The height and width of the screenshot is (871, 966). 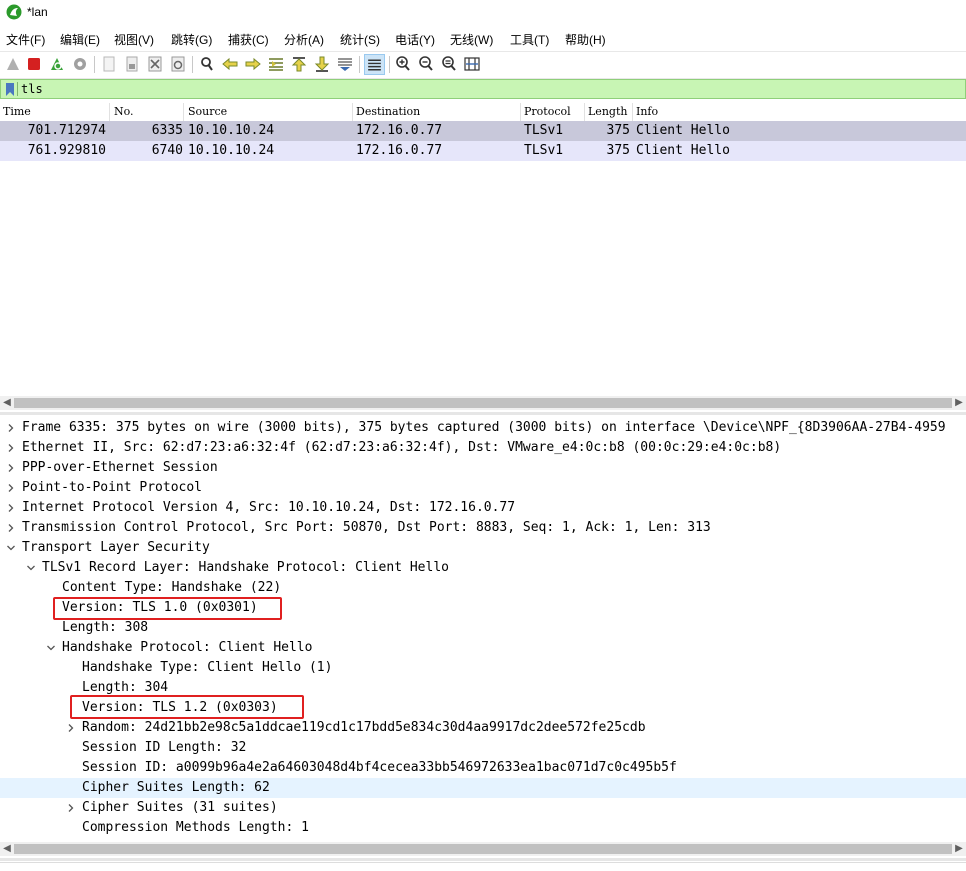 What do you see at coordinates (529, 39) in the screenshot?
I see `menu-tools: 工具(T)` at bounding box center [529, 39].